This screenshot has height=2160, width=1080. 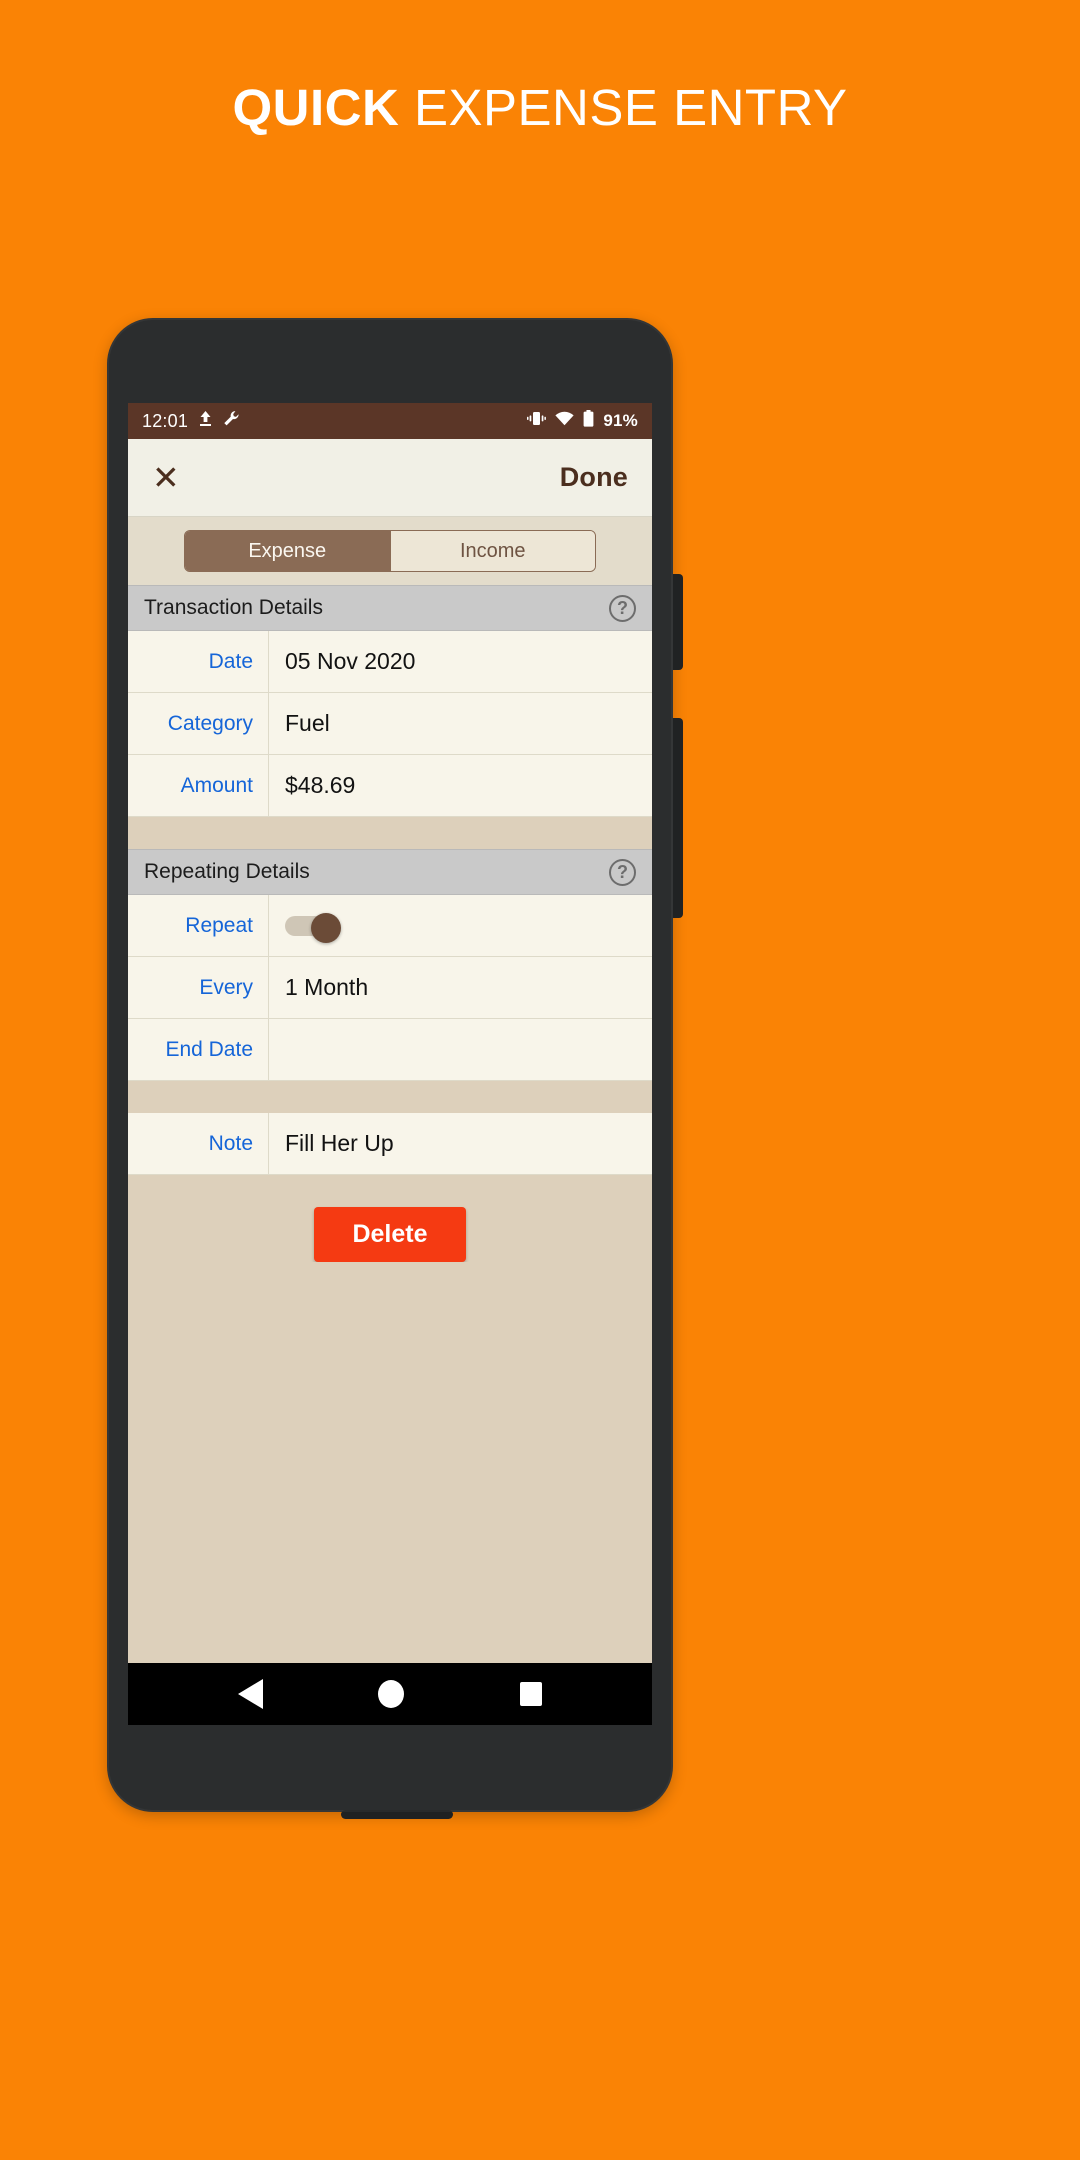 What do you see at coordinates (390, 1462) in the screenshot?
I see `content-filler` at bounding box center [390, 1462].